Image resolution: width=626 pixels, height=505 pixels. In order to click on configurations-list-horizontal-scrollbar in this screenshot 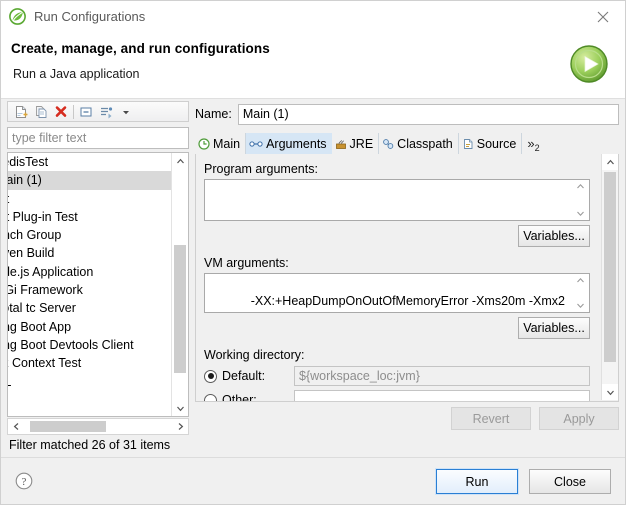, I will do `click(98, 426)`.